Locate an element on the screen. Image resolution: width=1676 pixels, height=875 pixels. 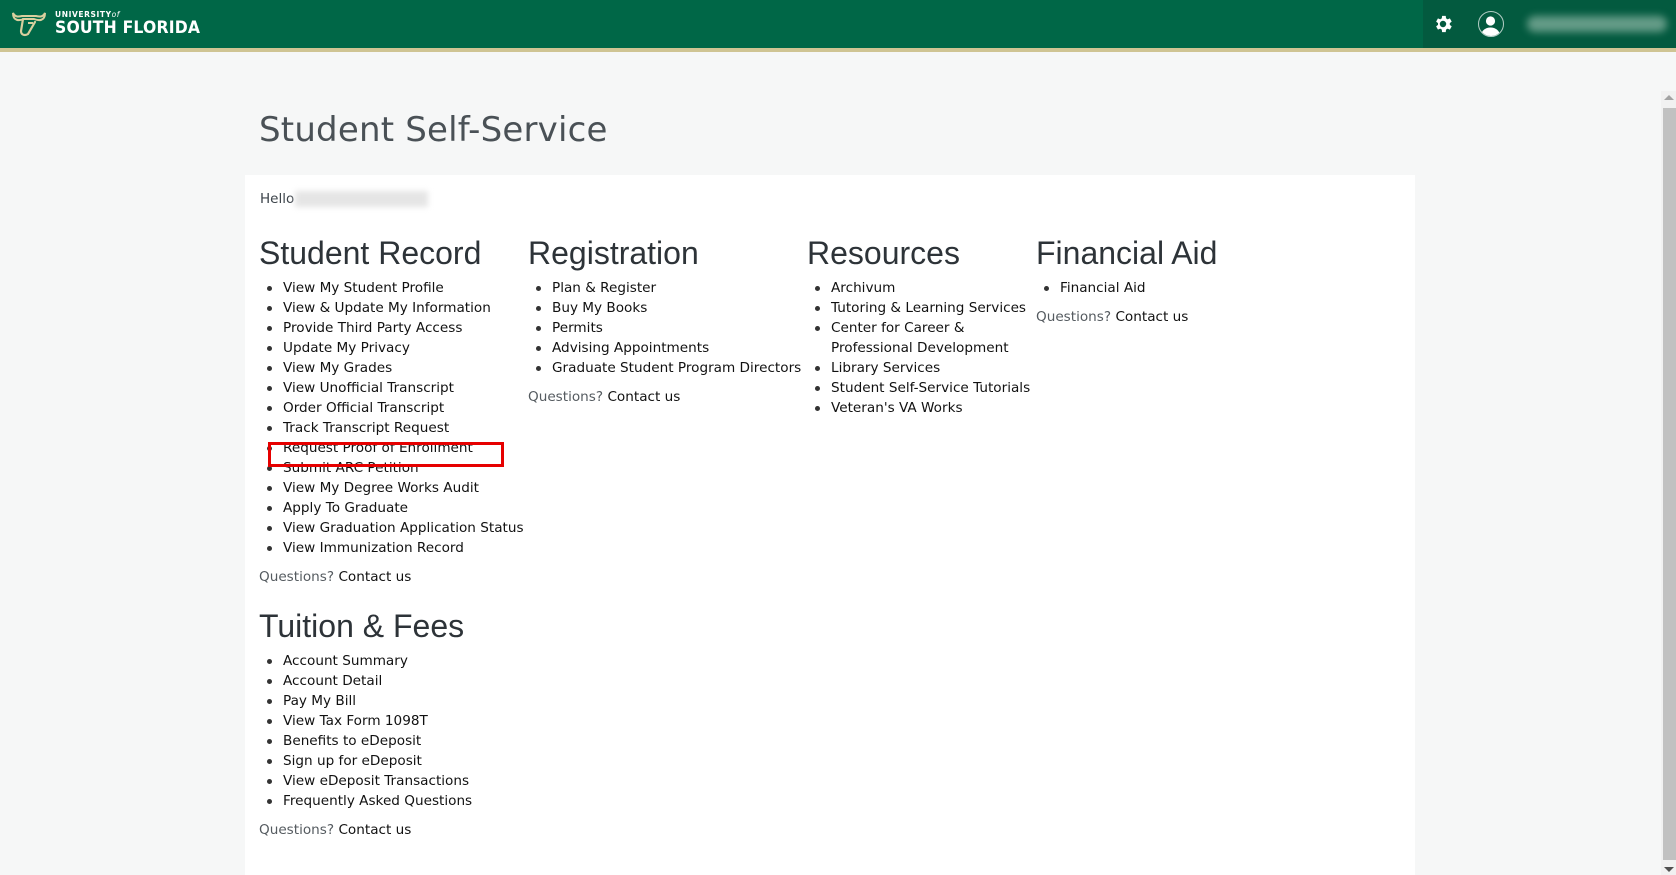
menu-link: Library Services is located at coordinates (885, 368).